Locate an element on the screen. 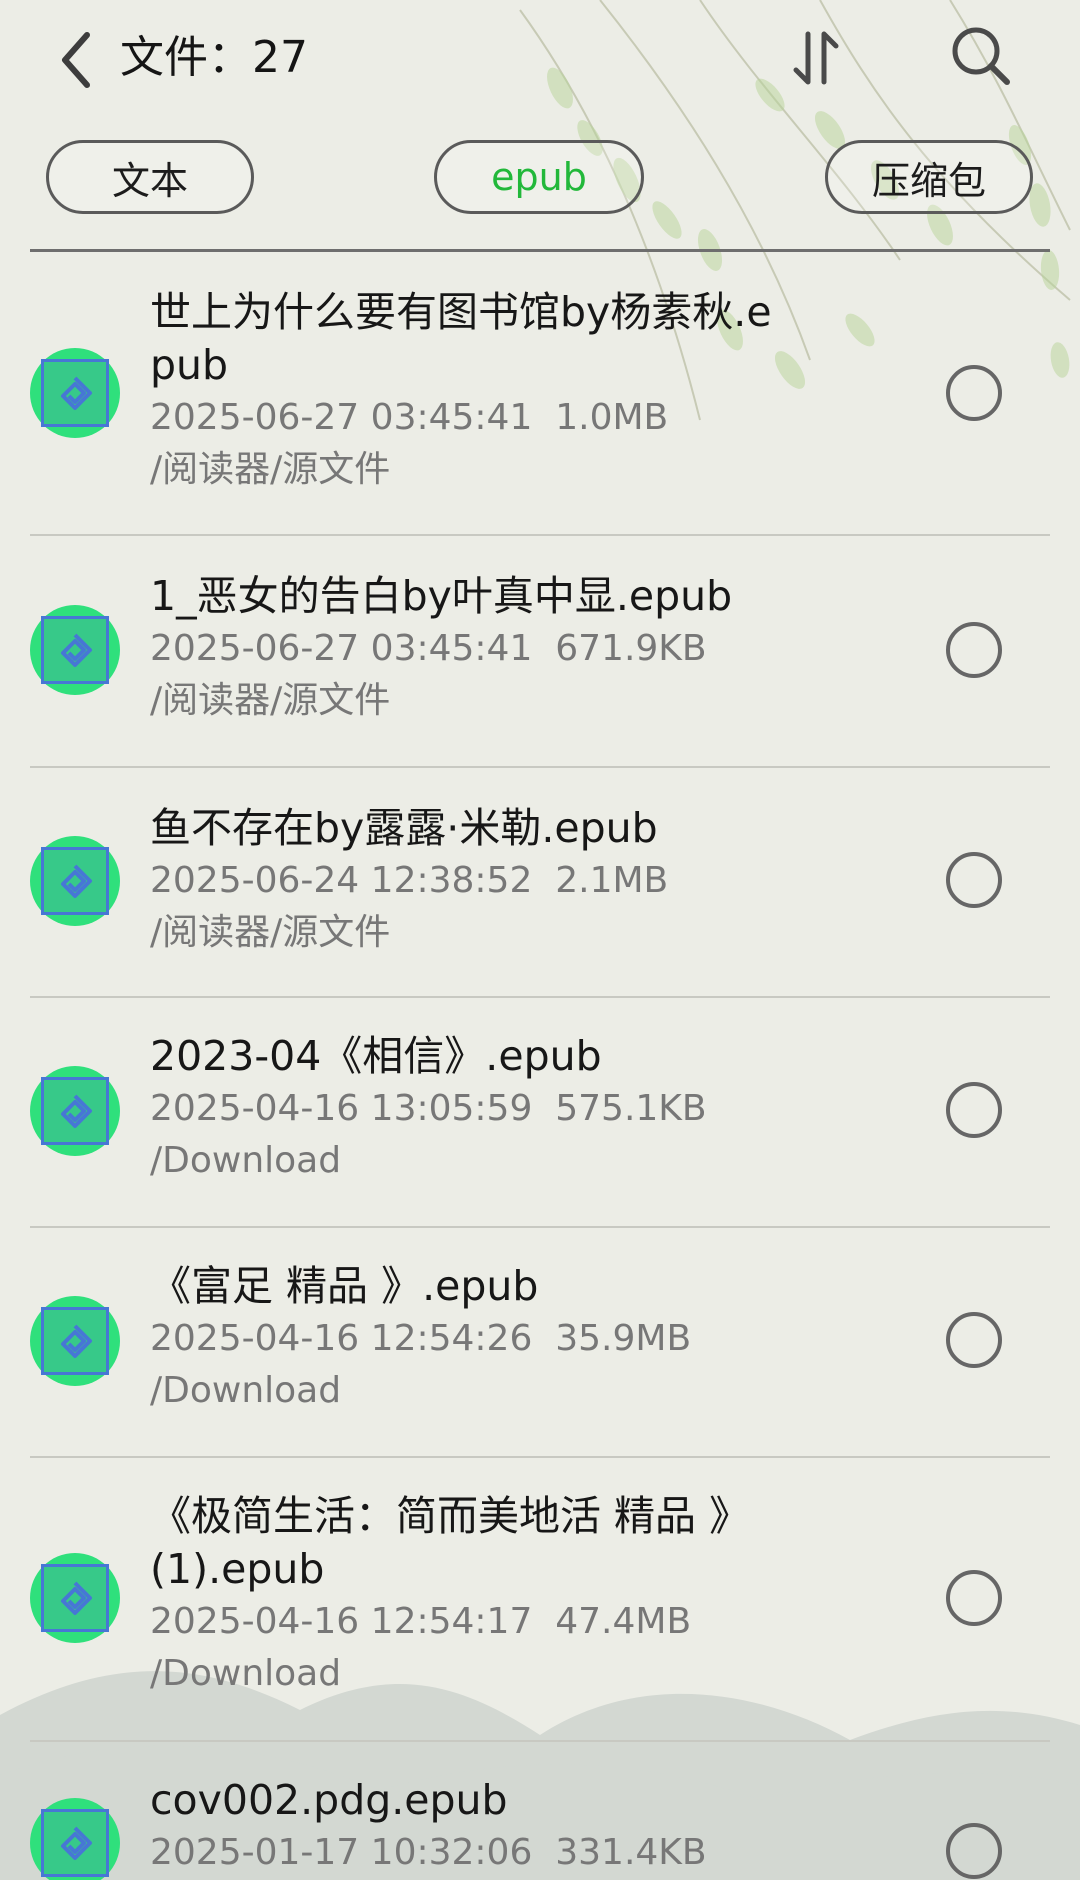  file-name: 鱼不存在by露露·米勒.epub is located at coordinates (404, 828).